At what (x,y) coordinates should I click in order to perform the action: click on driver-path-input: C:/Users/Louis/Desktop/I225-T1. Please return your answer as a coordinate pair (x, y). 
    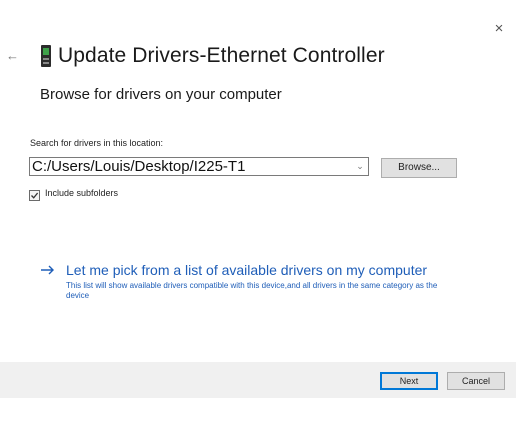
    Looking at the image, I should click on (191, 166).